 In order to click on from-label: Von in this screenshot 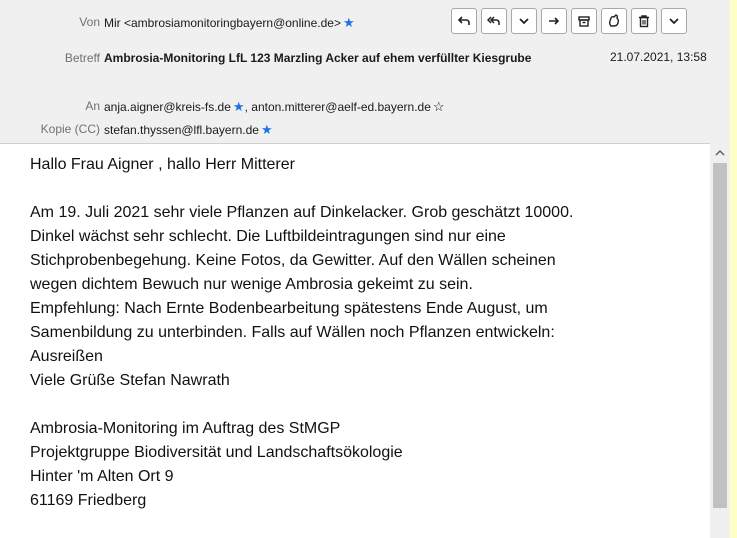, I will do `click(89, 22)`.